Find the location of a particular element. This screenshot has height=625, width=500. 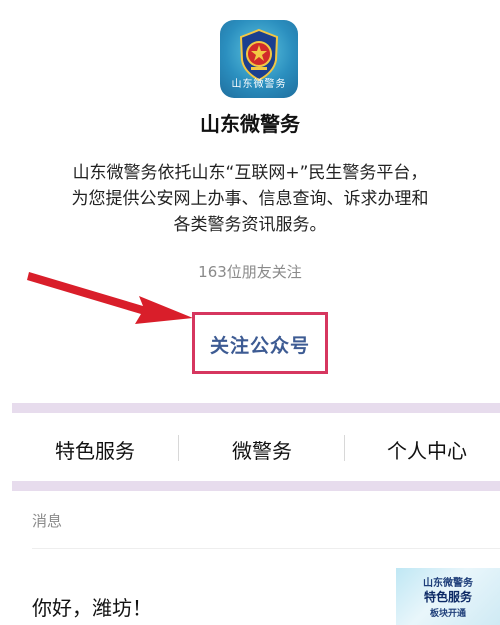

follow-account-button: 关注公众号 is located at coordinates (260, 344).